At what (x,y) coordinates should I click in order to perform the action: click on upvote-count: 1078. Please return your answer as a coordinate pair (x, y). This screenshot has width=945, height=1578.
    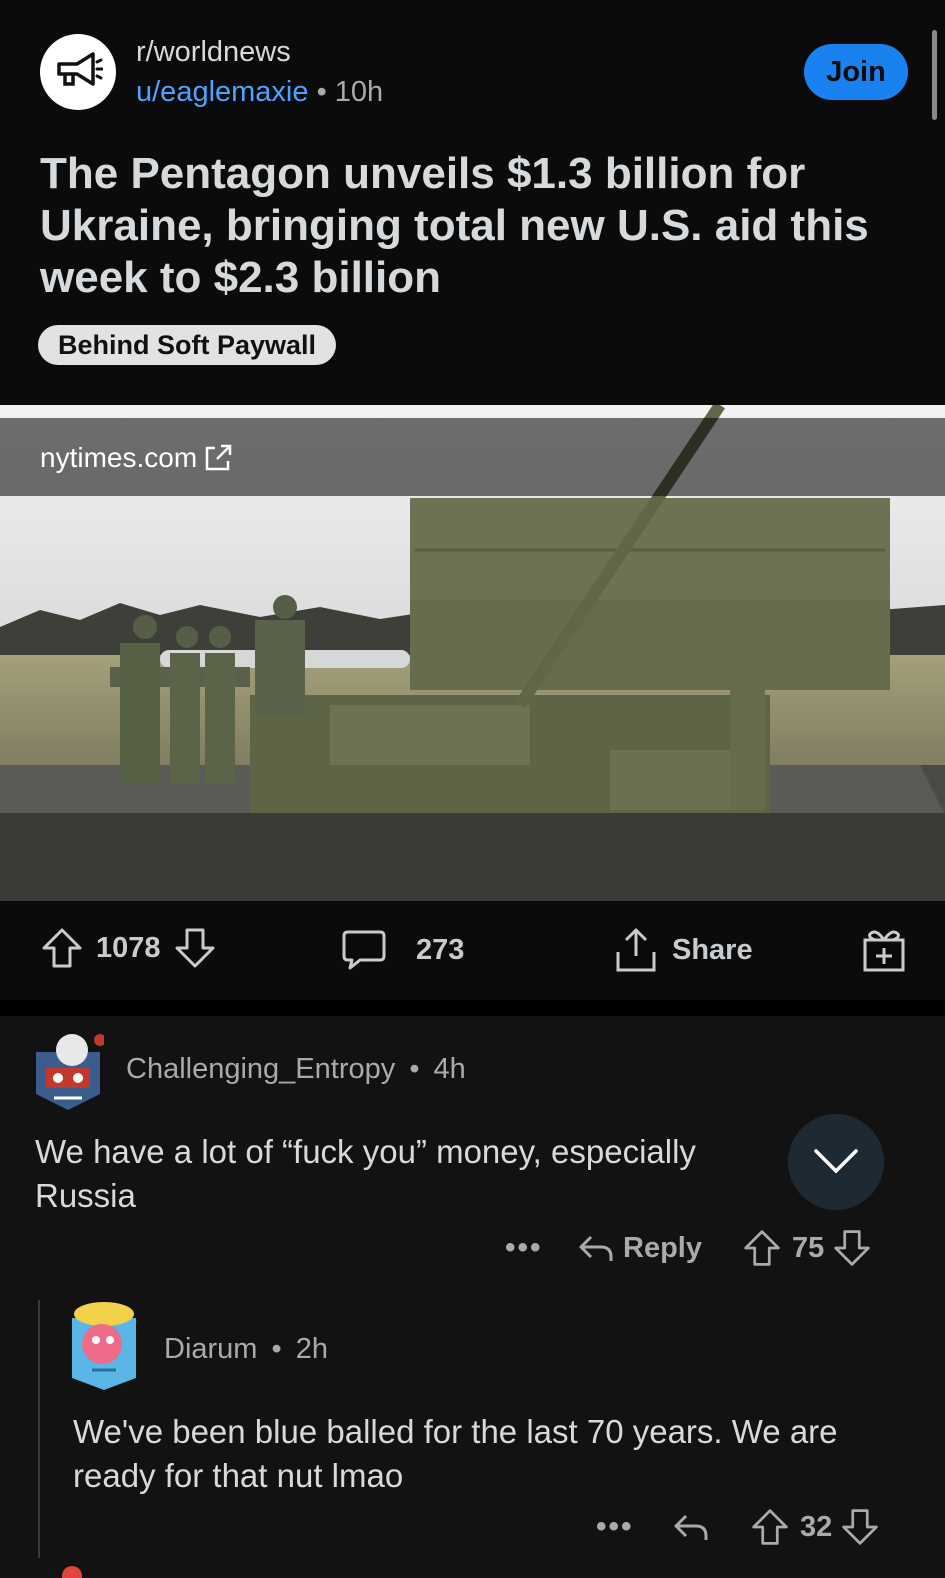
    Looking at the image, I should click on (128, 947).